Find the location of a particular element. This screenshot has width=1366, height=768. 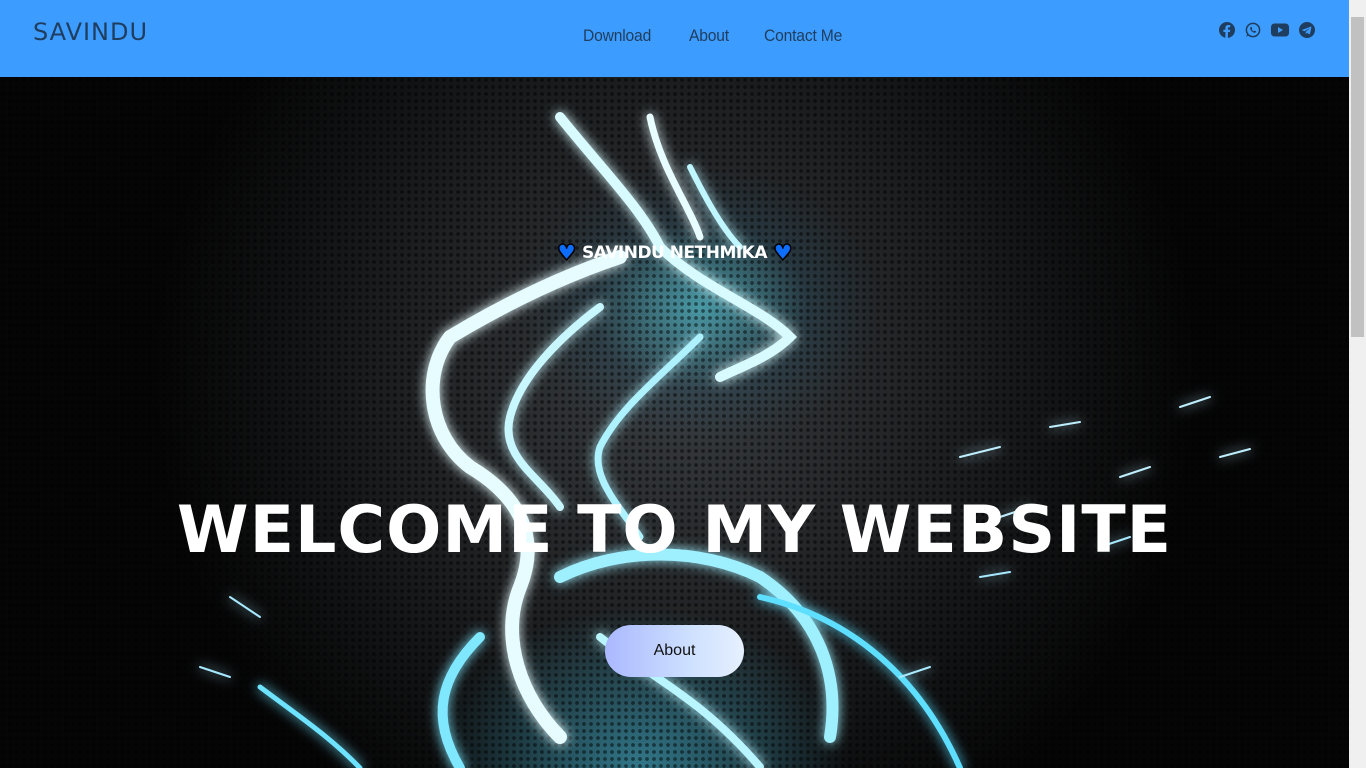

facebook-icon is located at coordinates (1227, 30).